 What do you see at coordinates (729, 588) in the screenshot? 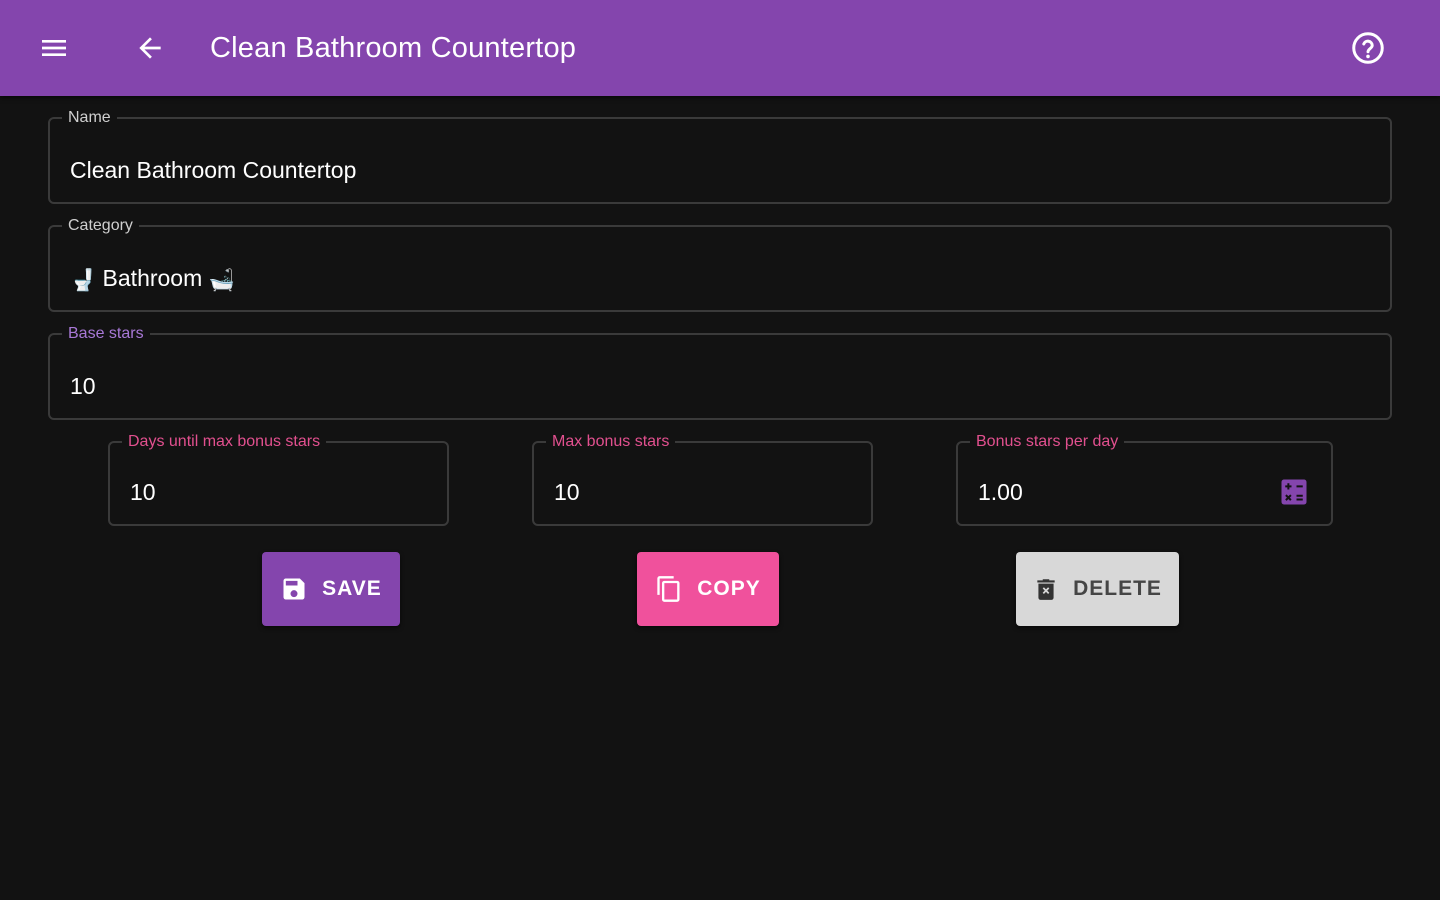
I see `copy-label: COPY` at bounding box center [729, 588].